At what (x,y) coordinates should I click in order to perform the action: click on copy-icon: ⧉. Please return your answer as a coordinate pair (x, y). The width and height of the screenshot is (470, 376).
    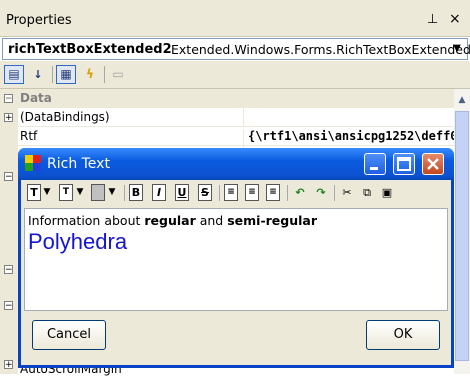
    Looking at the image, I should click on (367, 192).